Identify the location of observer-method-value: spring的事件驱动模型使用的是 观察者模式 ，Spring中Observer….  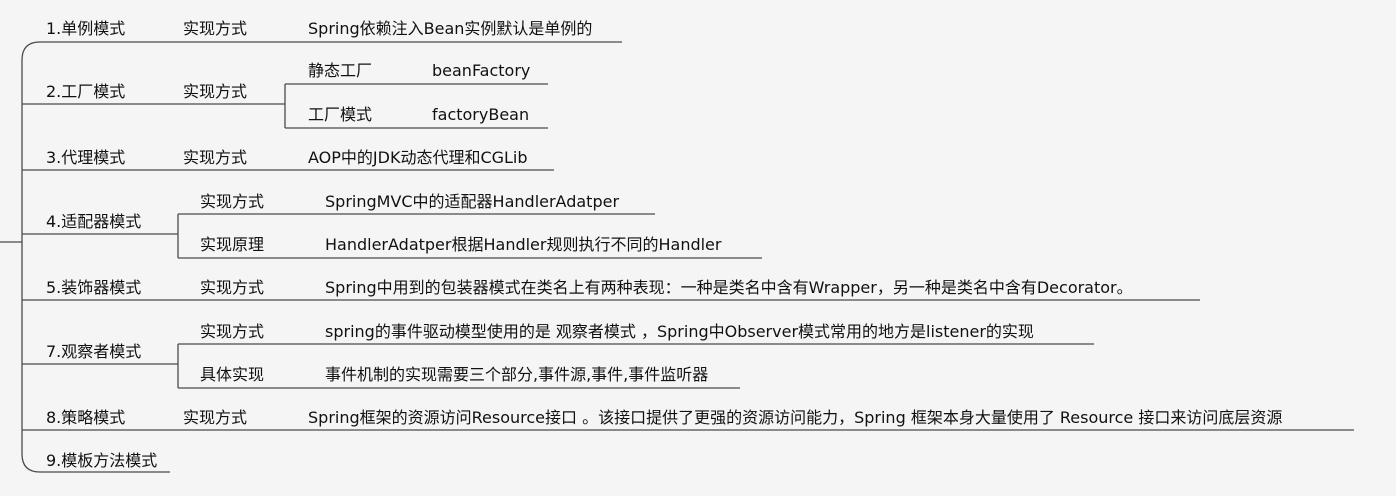
(679, 331).